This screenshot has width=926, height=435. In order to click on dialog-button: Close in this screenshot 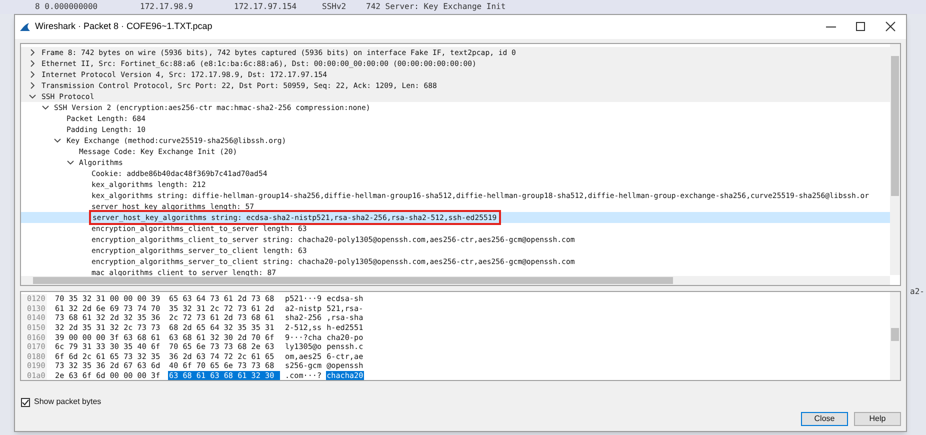, I will do `click(824, 419)`.